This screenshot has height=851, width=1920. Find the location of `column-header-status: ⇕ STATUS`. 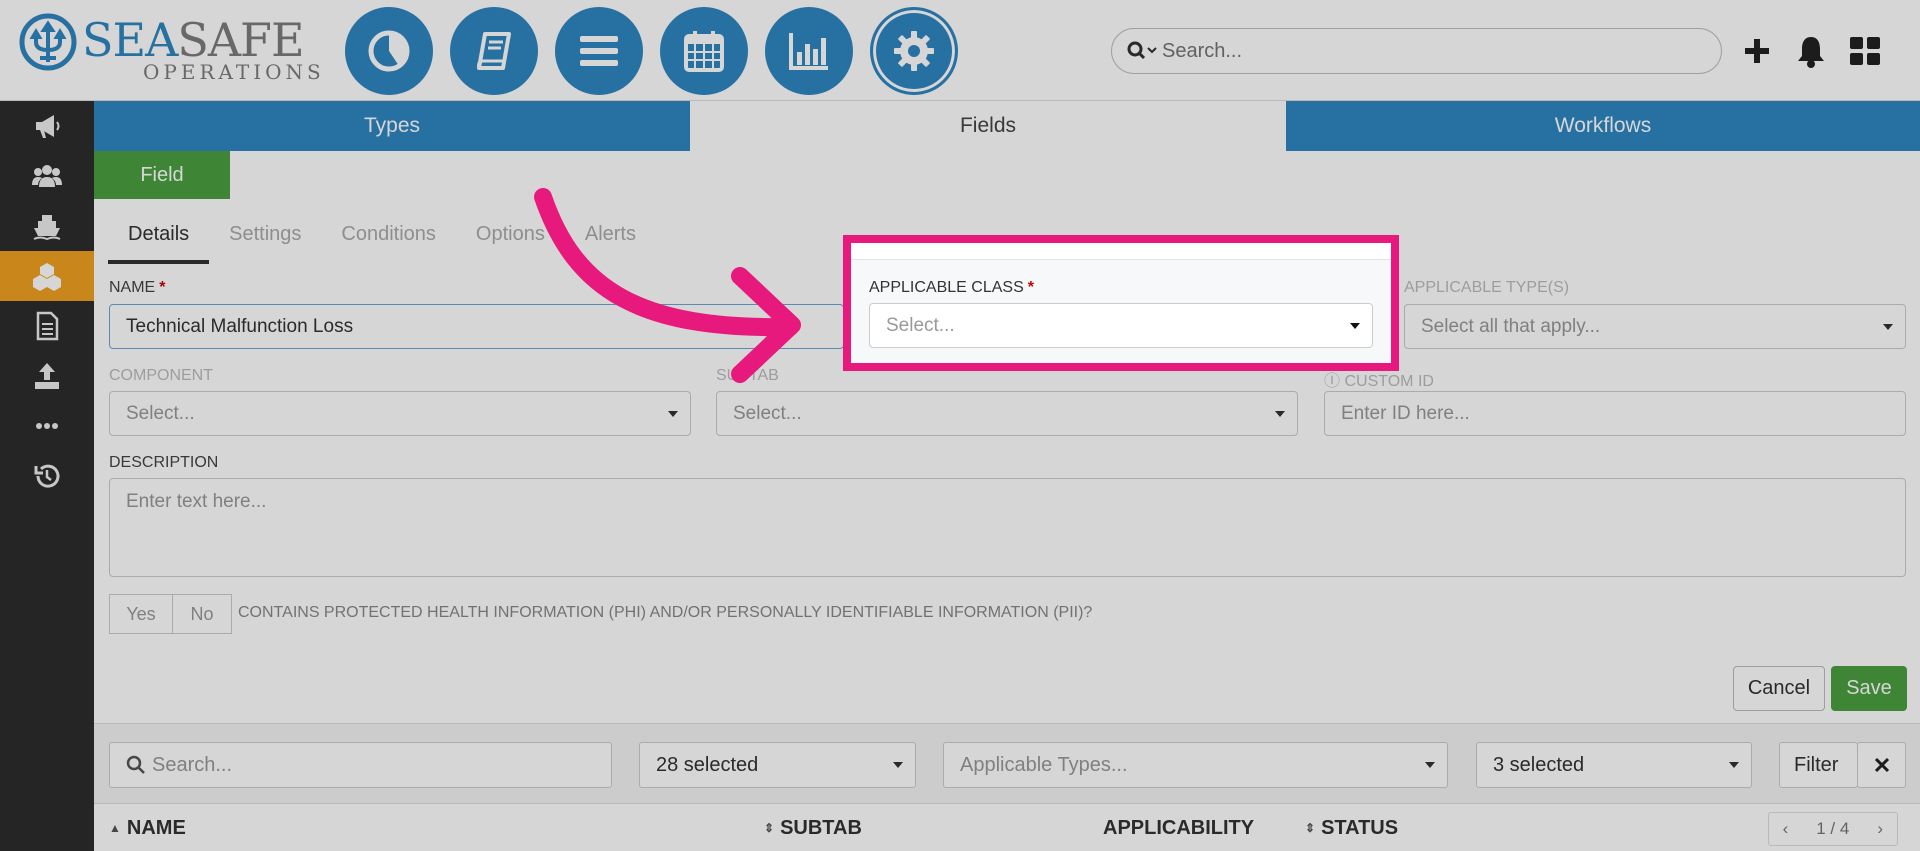

column-header-status: ⇕ STATUS is located at coordinates (1351, 827).